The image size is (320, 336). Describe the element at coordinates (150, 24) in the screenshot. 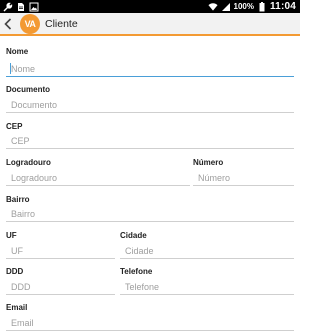

I see `app-bar: VA Cliente` at that location.